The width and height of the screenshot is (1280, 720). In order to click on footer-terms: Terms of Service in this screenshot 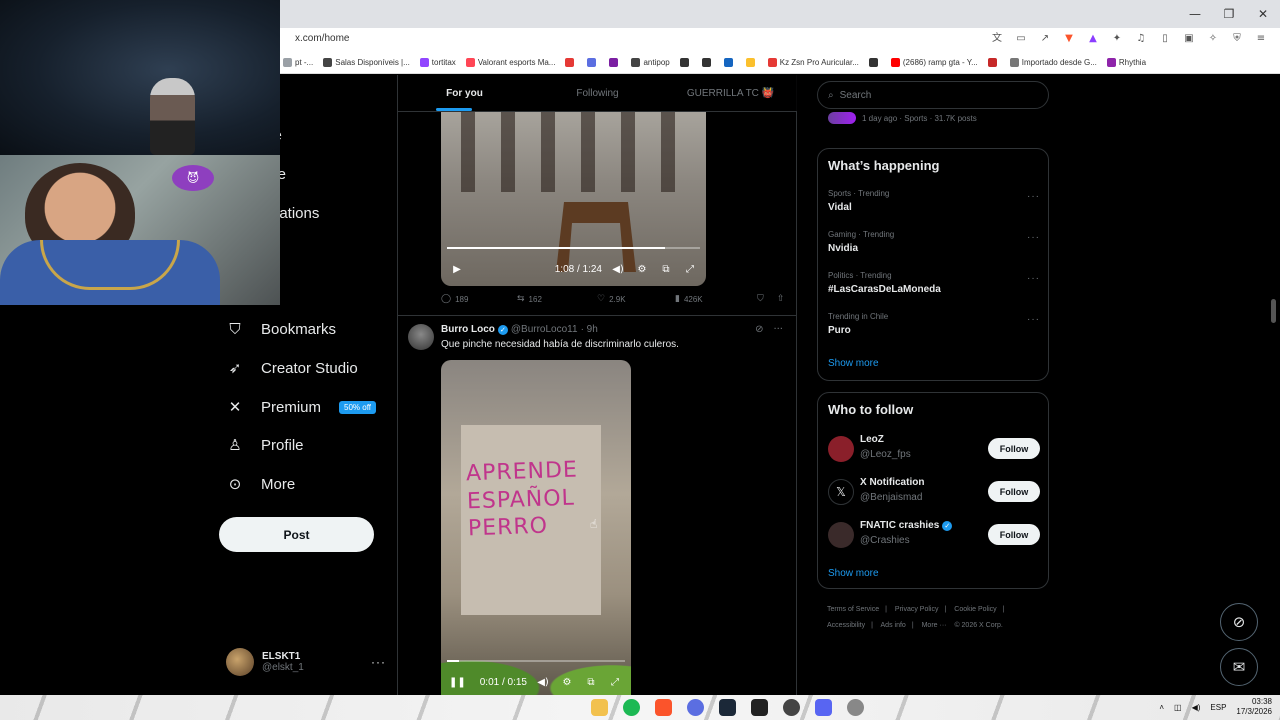, I will do `click(853, 609)`.